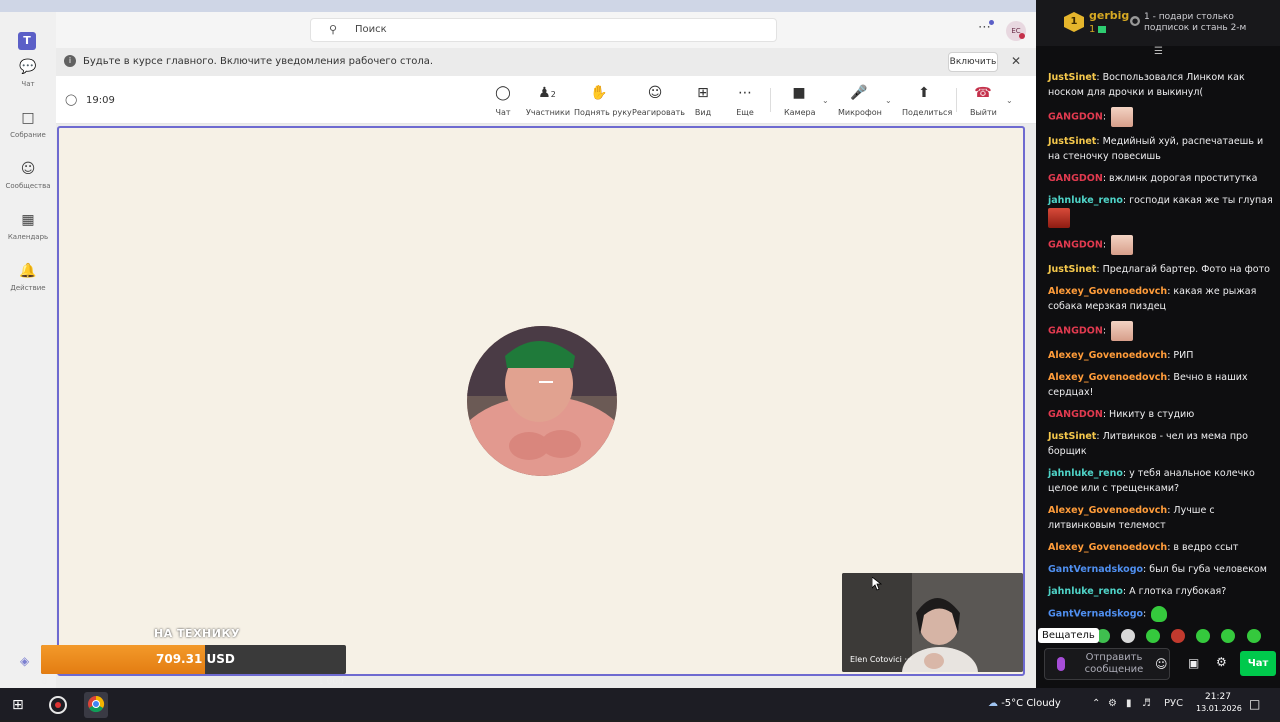 This screenshot has height=722, width=1280. What do you see at coordinates (28, 277) in the screenshot?
I see `rail-item-activity: 🔔 Действие` at bounding box center [28, 277].